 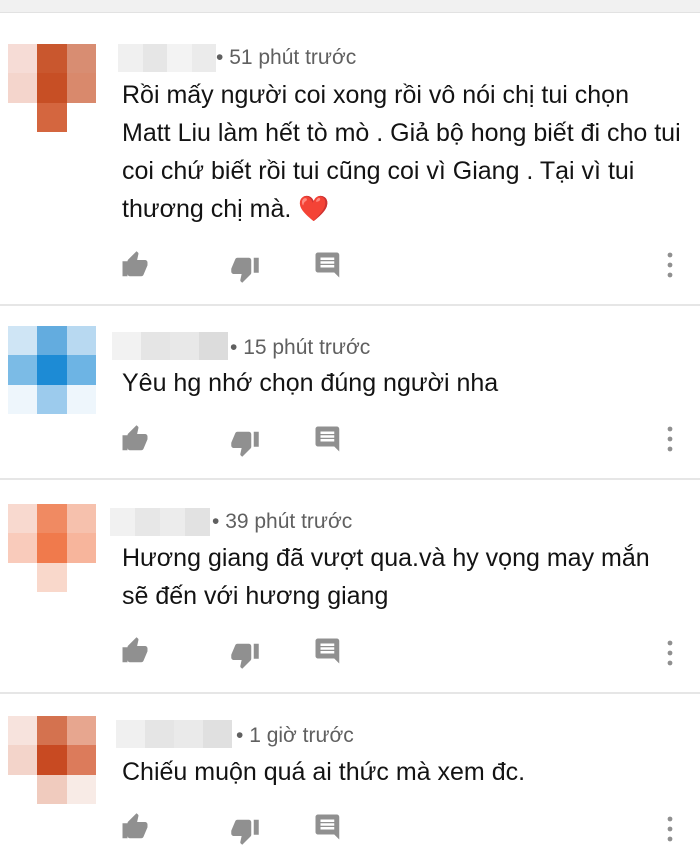 What do you see at coordinates (310, 383) in the screenshot?
I see `comment-text: Yêu hg nhớ chọn đúng người nha` at bounding box center [310, 383].